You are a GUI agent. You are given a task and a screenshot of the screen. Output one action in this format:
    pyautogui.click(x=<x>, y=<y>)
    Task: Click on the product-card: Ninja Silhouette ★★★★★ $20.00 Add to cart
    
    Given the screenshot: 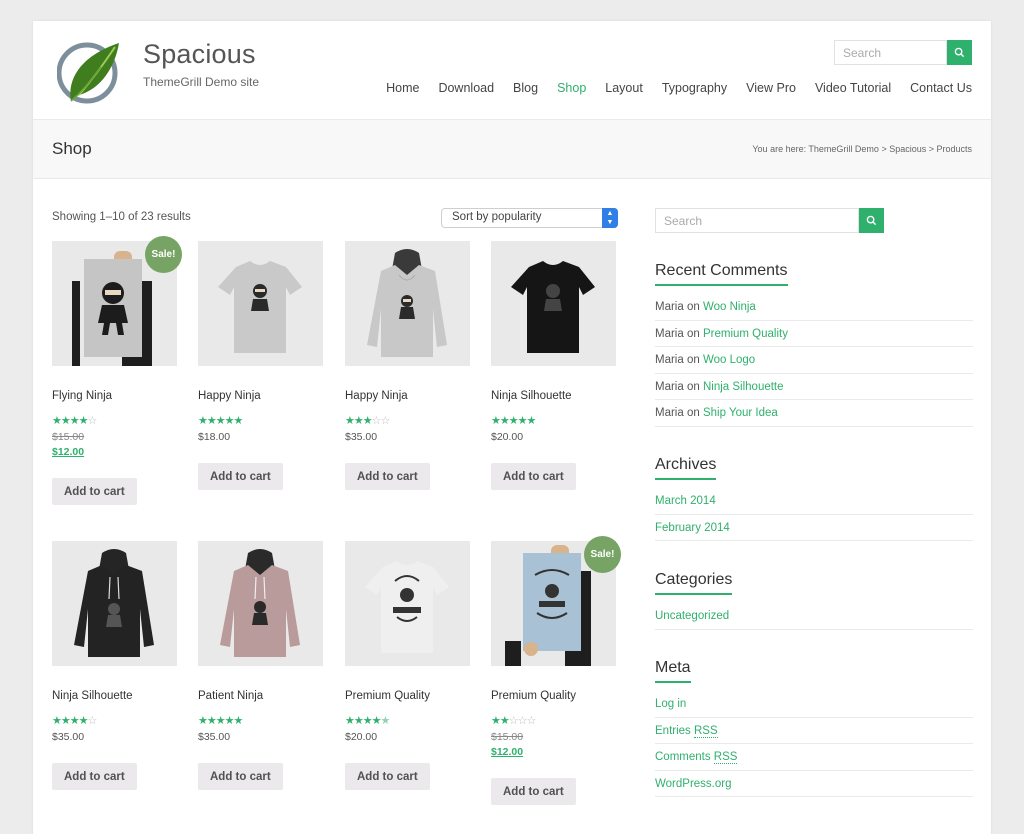 What is the action you would take?
    pyautogui.click(x=553, y=365)
    